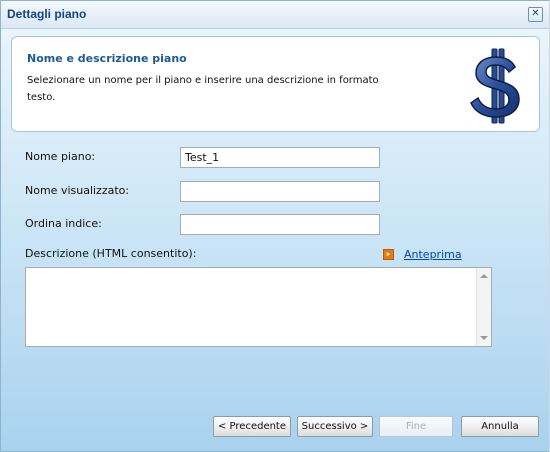 This screenshot has height=452, width=550. I want to click on title-bar: Dettagli piano ✕, so click(275, 15).